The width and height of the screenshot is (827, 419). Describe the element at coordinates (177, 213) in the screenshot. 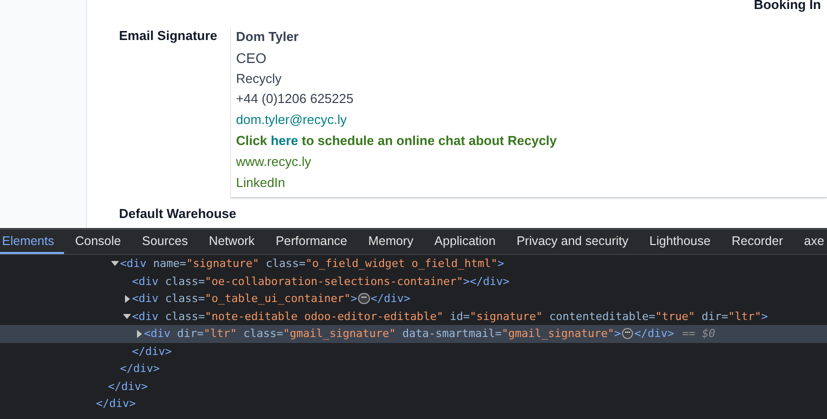

I see `field-label: Default Warehouse` at that location.